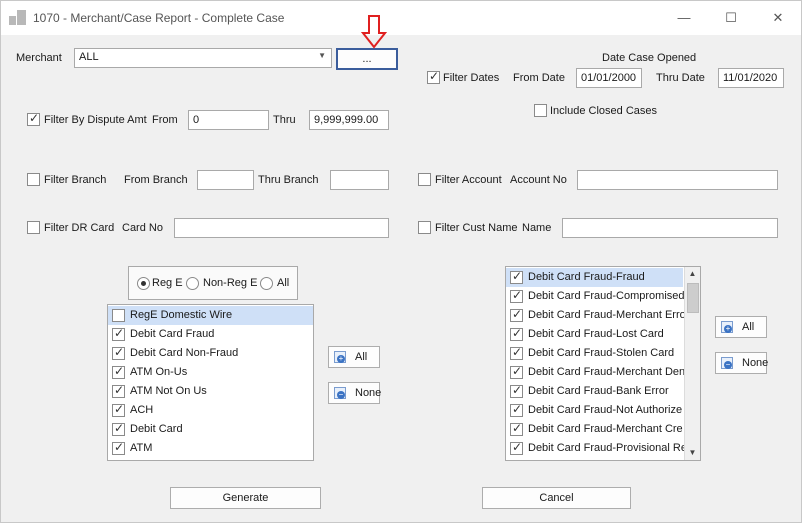 Image resolution: width=802 pixels, height=523 pixels. I want to click on list-item-label: ACH, so click(142, 410).